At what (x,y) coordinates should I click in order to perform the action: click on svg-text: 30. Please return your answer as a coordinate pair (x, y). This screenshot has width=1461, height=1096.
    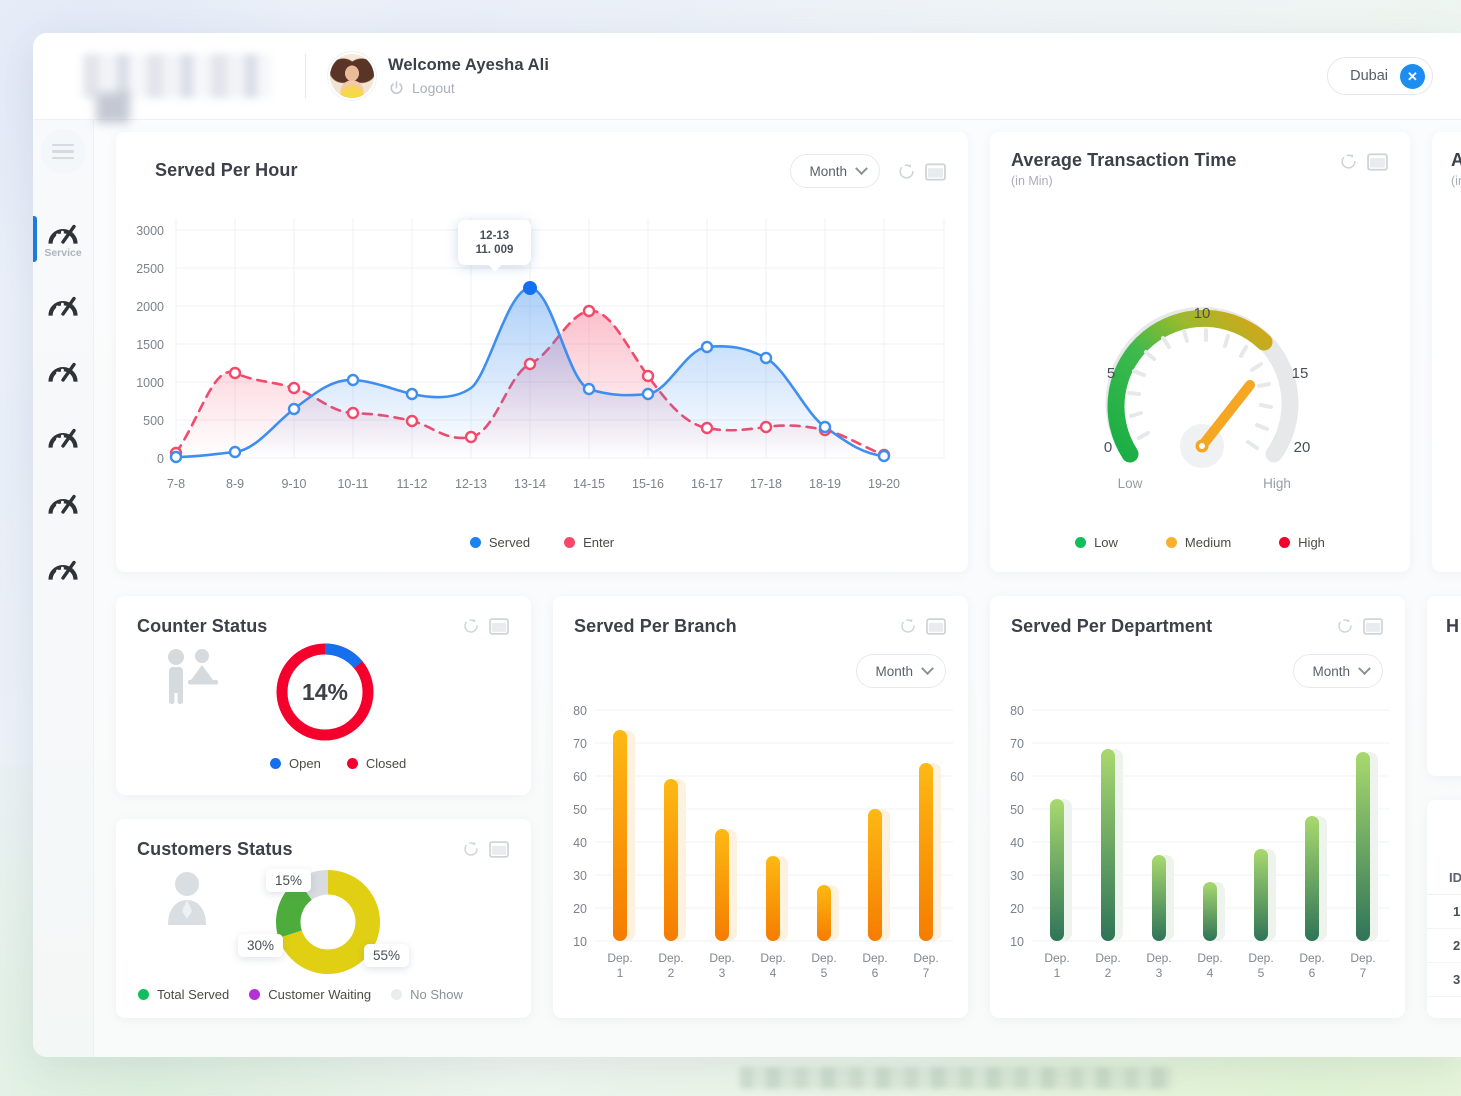
    Looking at the image, I should click on (580, 876).